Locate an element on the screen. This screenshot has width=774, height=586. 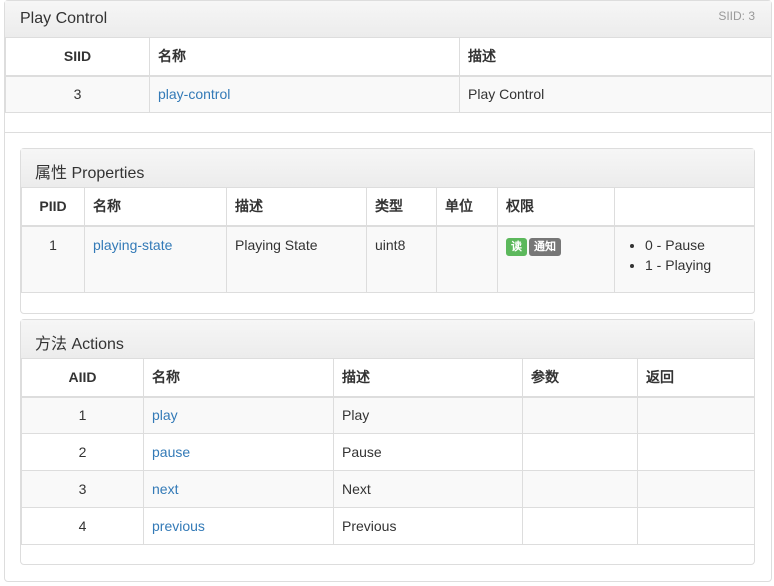
description-cell: Previous is located at coordinates (428, 526).